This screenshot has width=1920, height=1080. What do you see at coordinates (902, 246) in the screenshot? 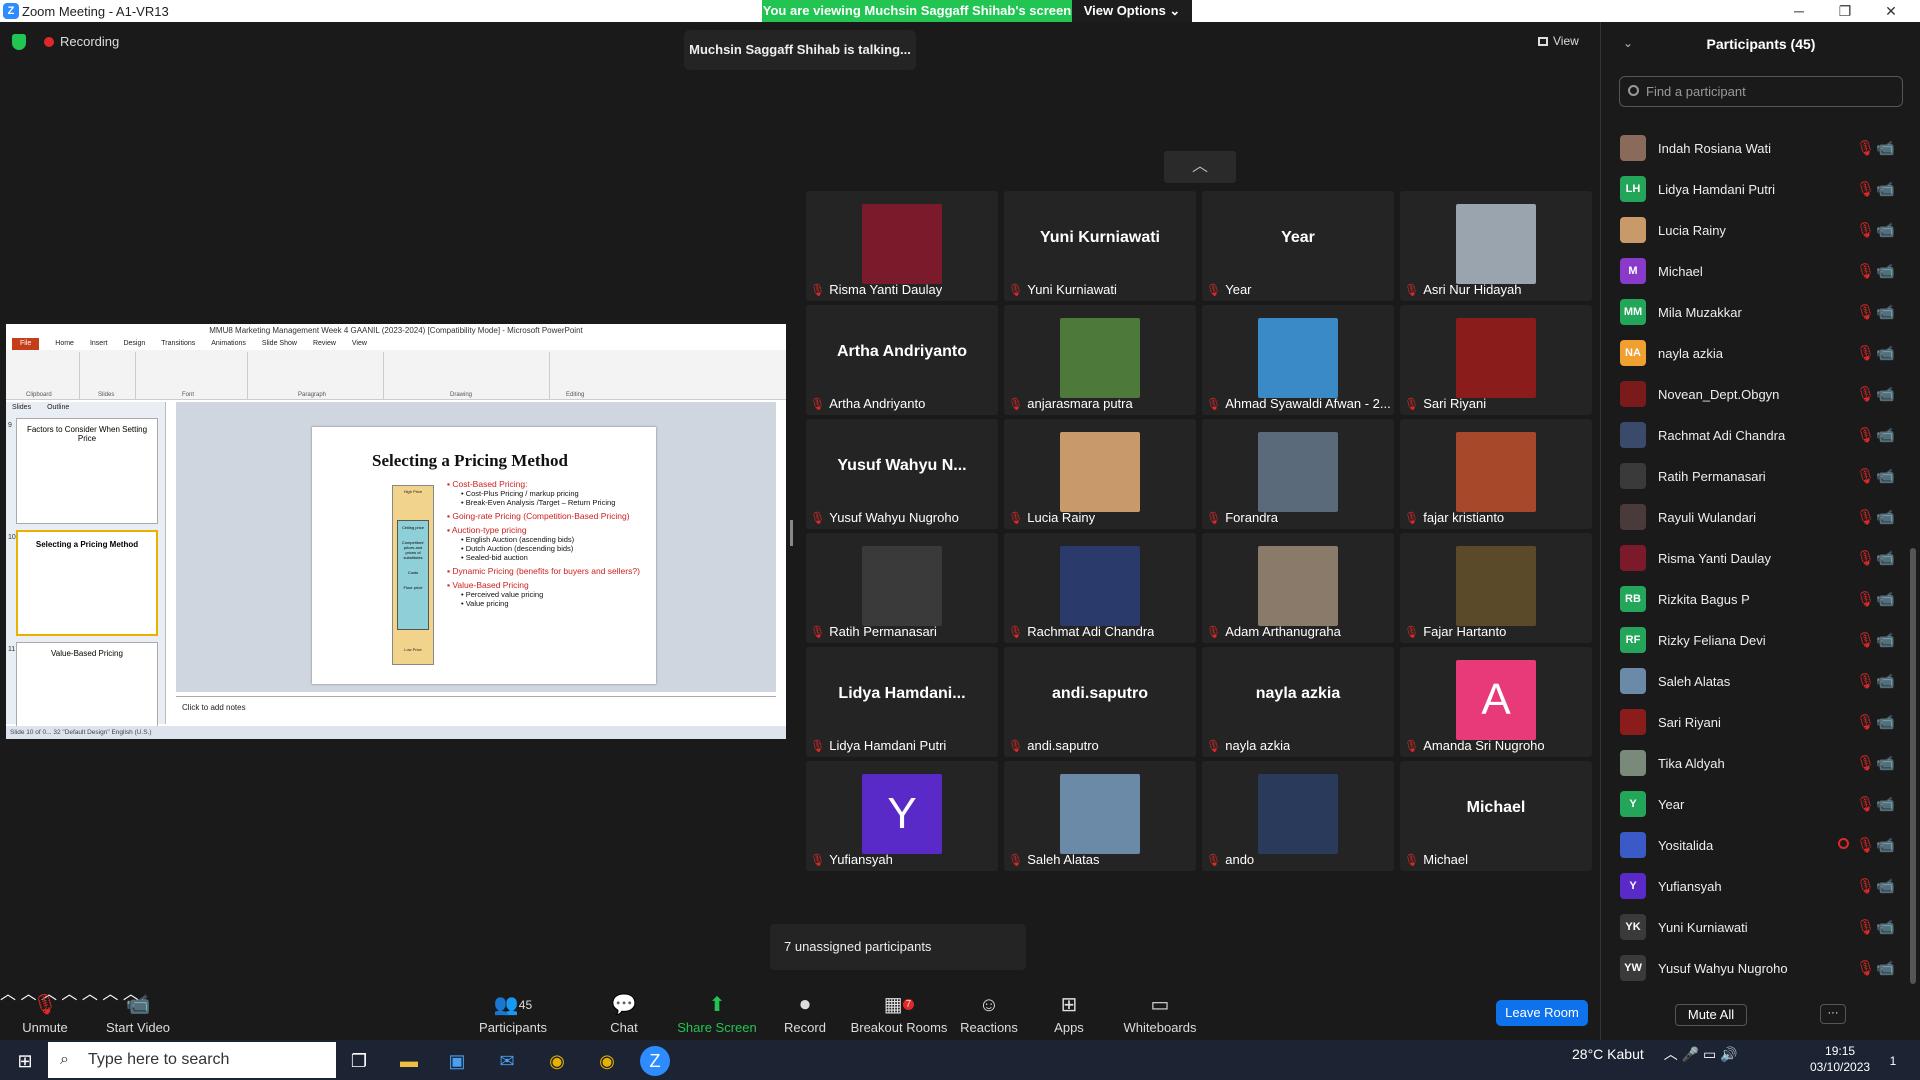
I see `video-tile: 🎙 Risma Yanti Daulay` at bounding box center [902, 246].